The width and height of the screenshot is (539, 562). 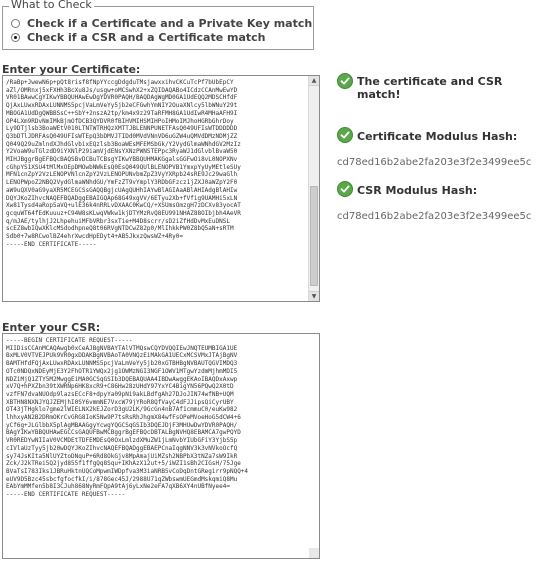 I want to click on csr-hash-label: CSR Modulus Hash:, so click(x=417, y=190).